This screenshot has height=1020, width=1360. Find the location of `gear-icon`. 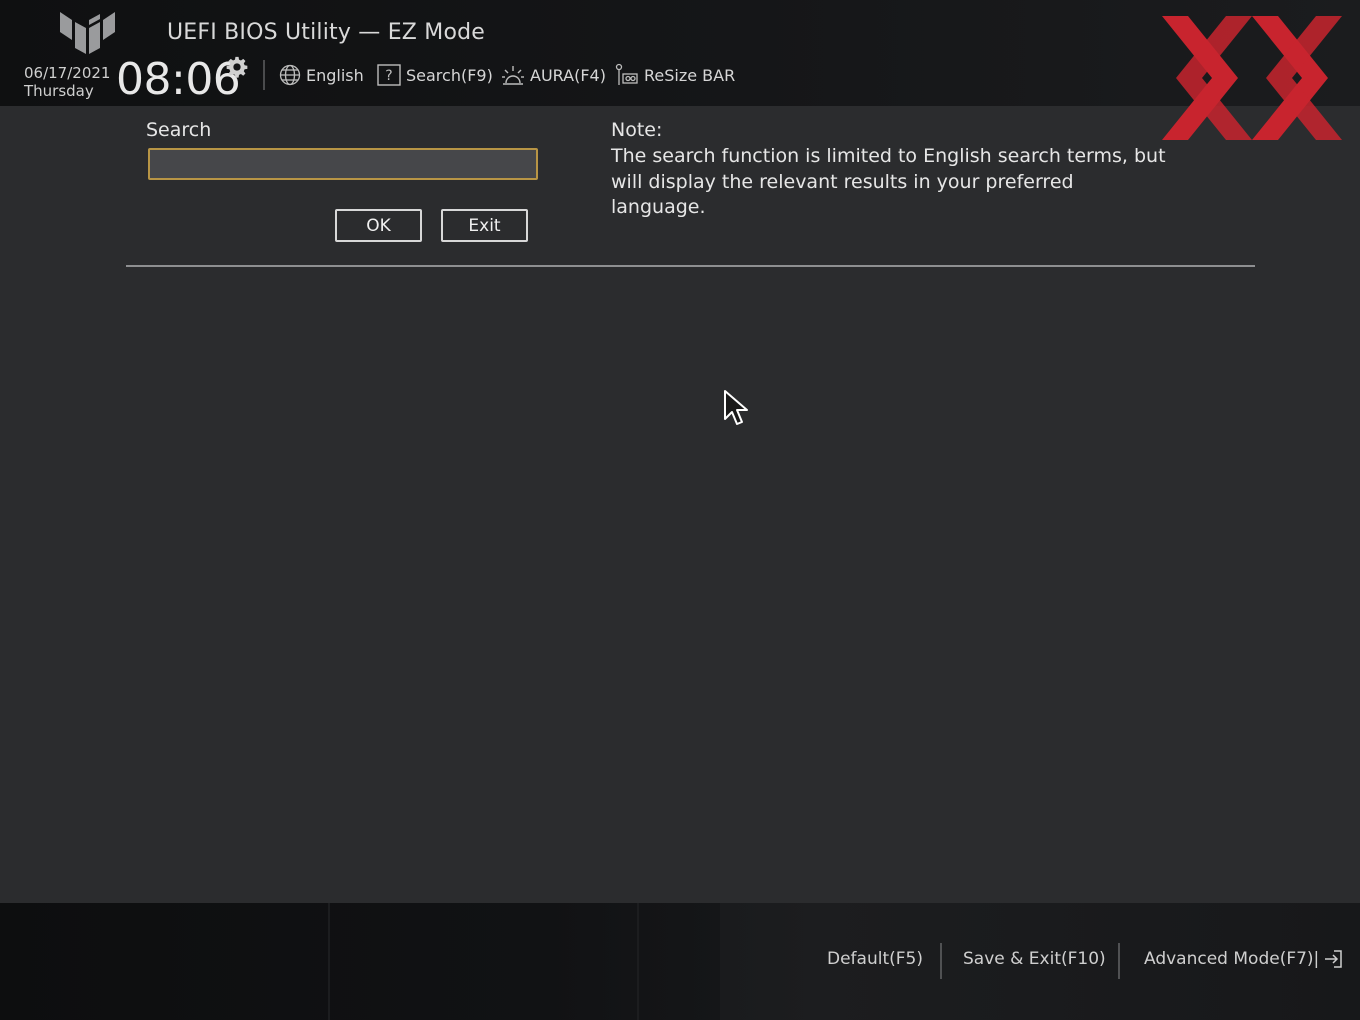

gear-icon is located at coordinates (237, 67).